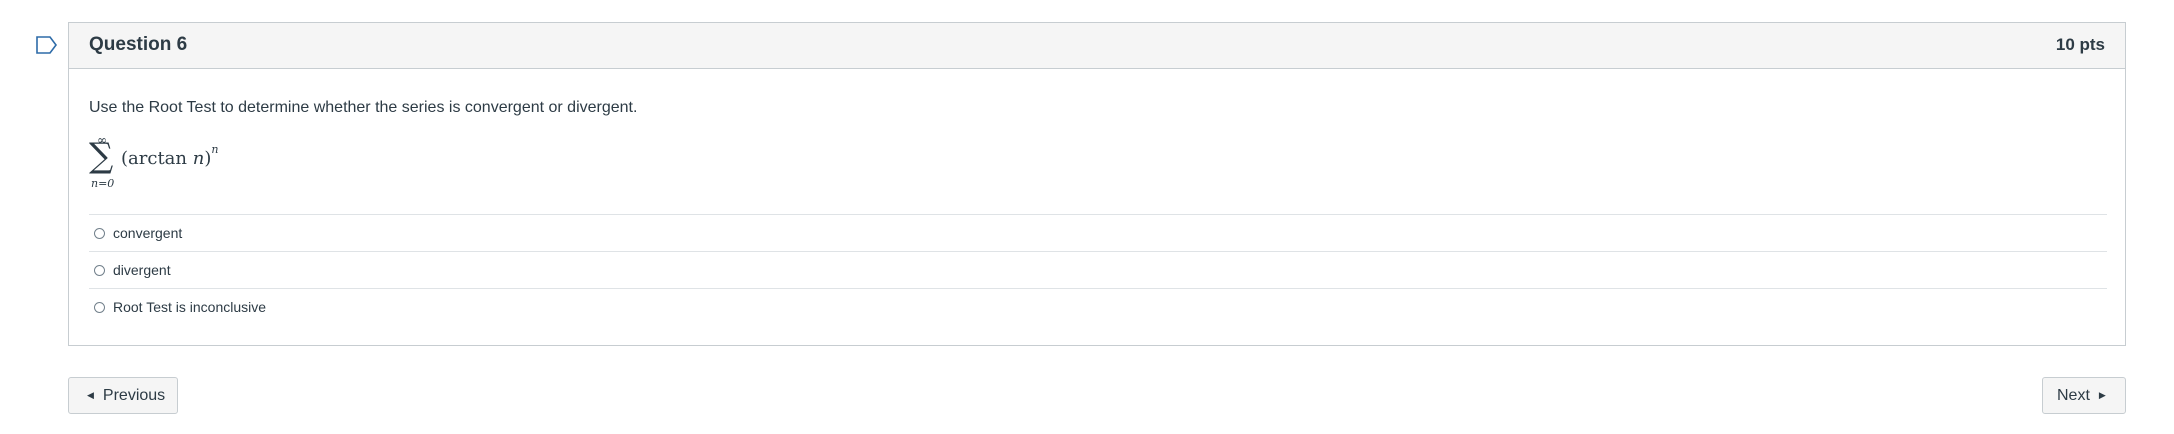  Describe the element at coordinates (1097, 46) in the screenshot. I see `question-header: Question 6 10 pts` at that location.